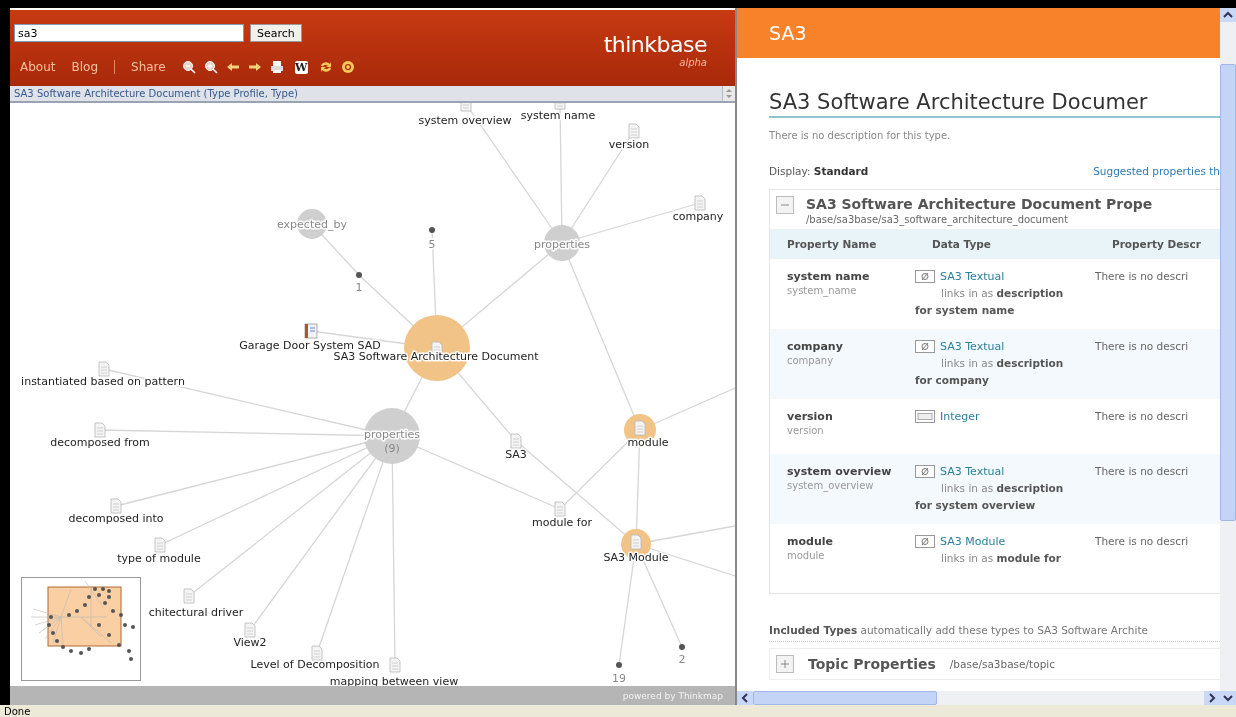  Describe the element at coordinates (100, 442) in the screenshot. I see `node-label: decomposed from` at that location.